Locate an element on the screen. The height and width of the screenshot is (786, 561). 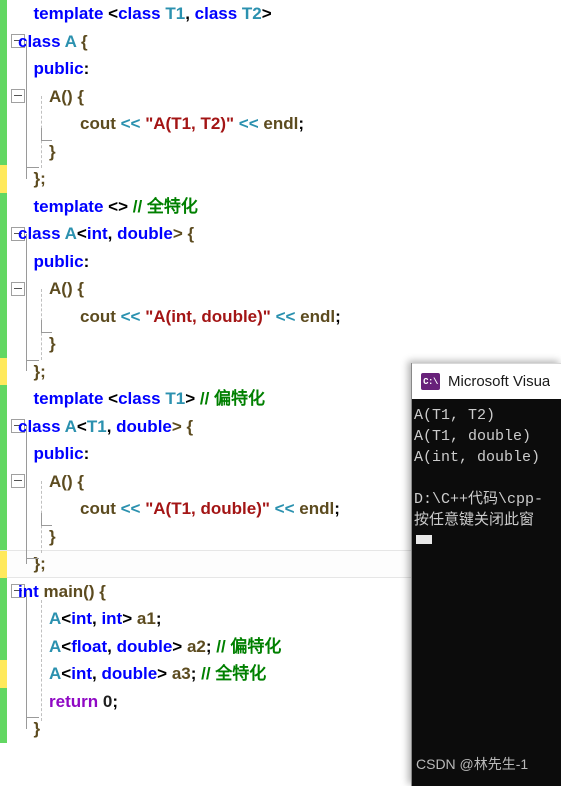
code-line: class A<int, double> { is located at coordinates (280, 234).